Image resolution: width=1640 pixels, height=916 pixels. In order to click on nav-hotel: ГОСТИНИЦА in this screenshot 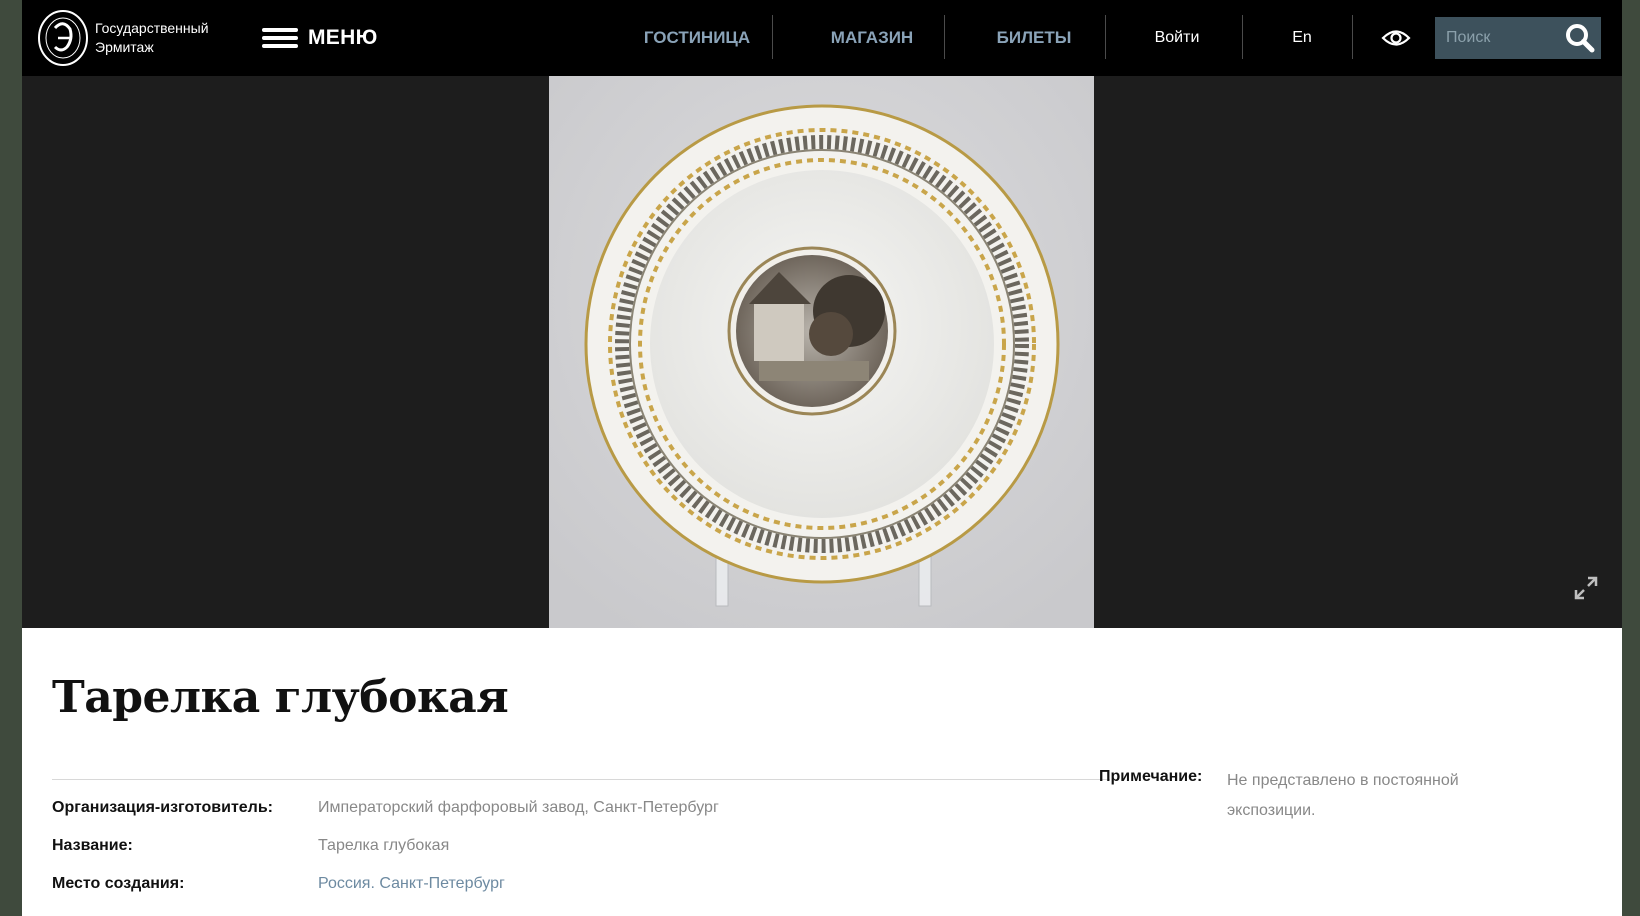, I will do `click(697, 38)`.